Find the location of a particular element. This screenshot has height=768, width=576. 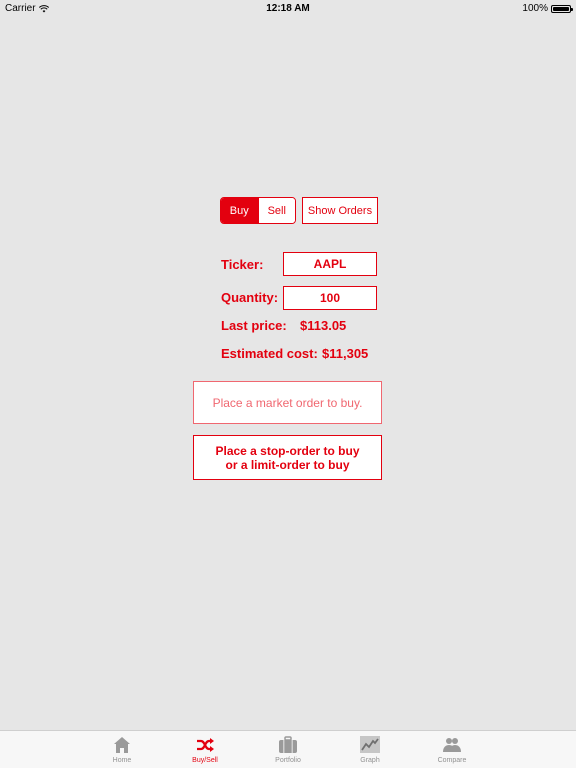

tab-buy-sell: Buy/Sell is located at coordinates (205, 750).